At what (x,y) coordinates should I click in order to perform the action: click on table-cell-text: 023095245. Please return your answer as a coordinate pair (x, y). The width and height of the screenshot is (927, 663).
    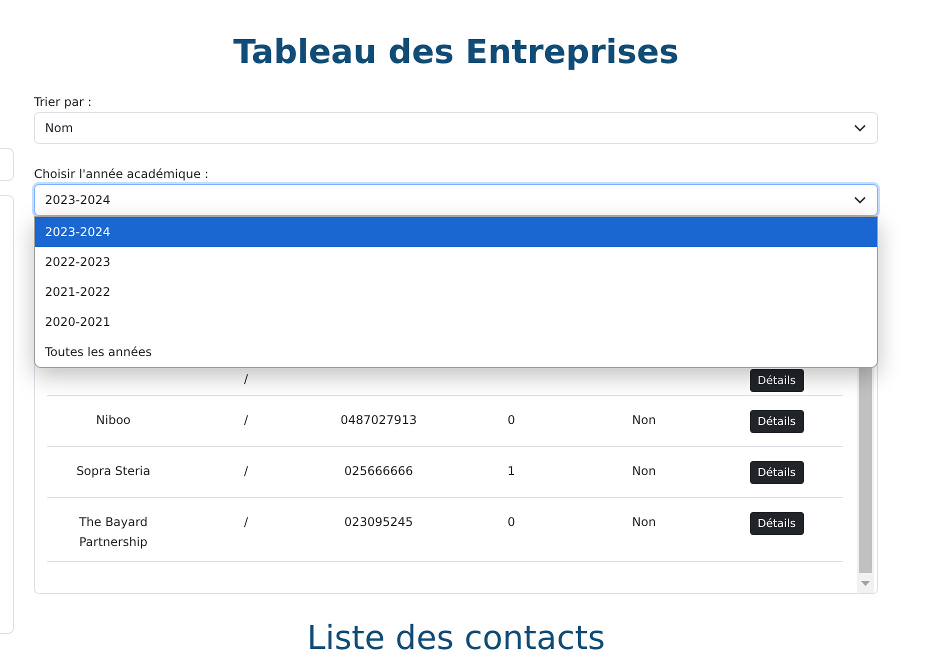
    Looking at the image, I should click on (378, 522).